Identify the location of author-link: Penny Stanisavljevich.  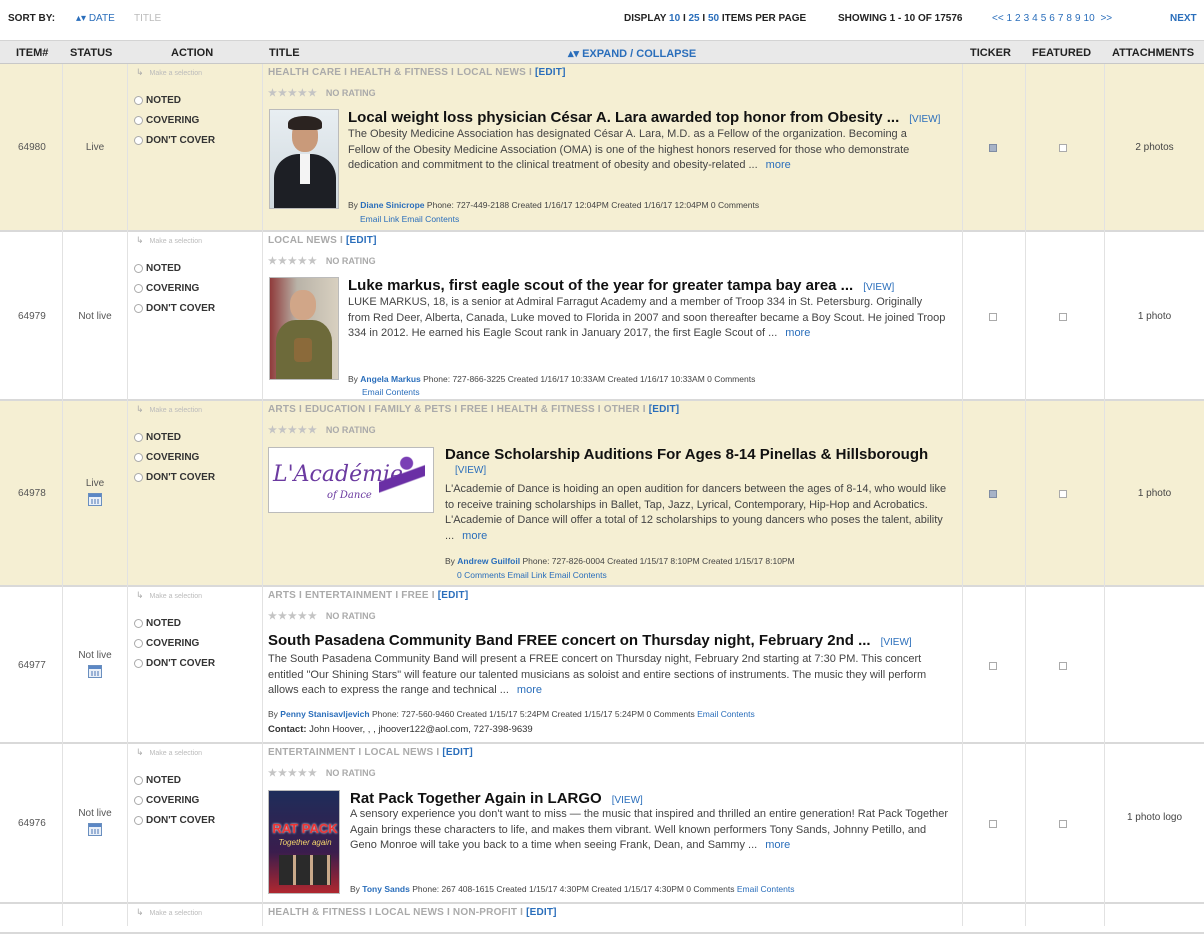
(324, 714).